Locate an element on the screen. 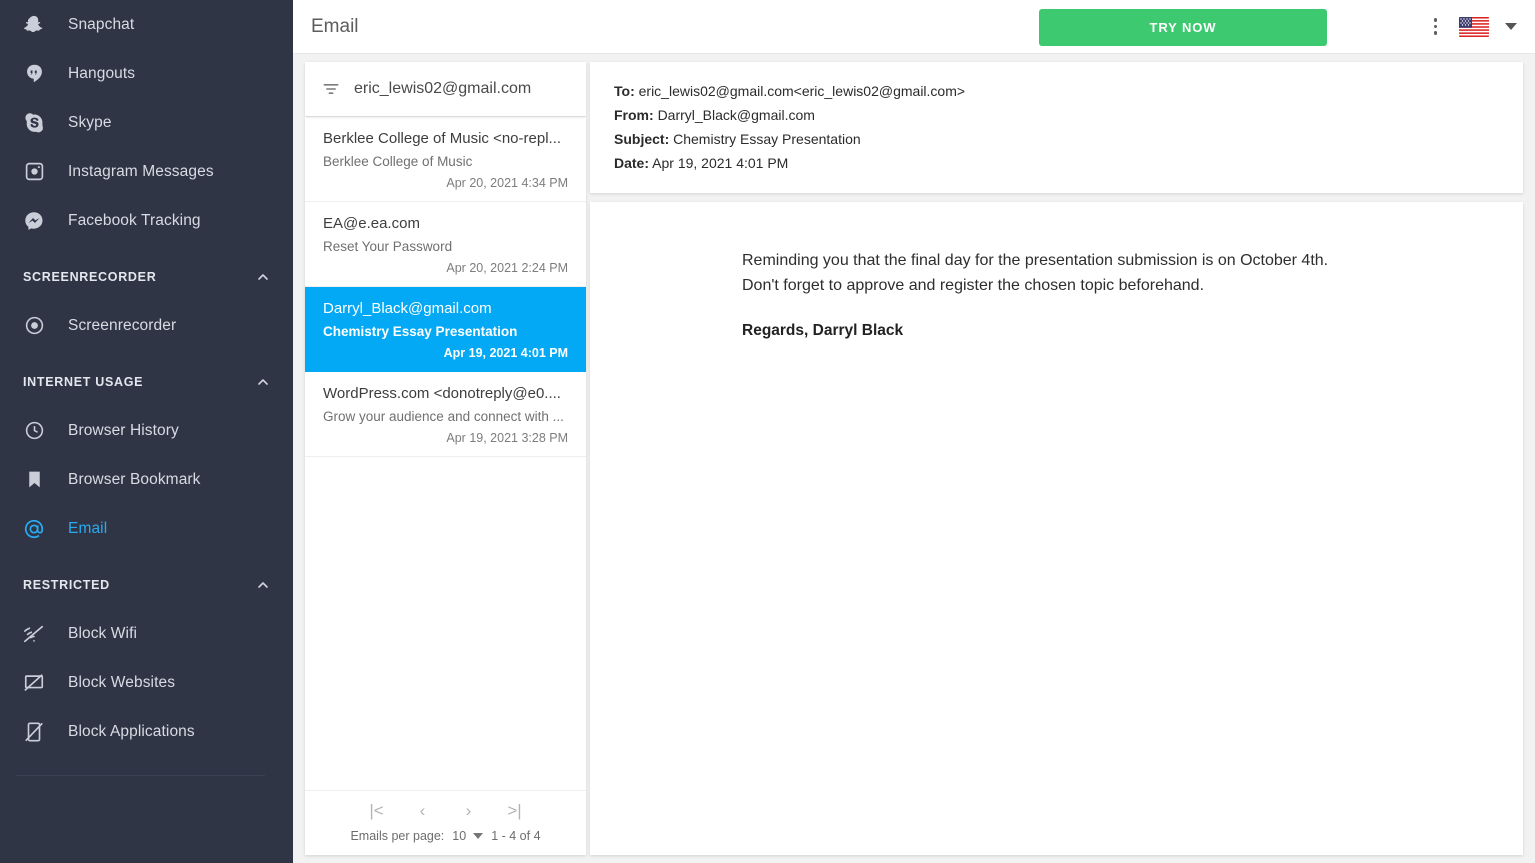 The width and height of the screenshot is (1535, 863). sidebar-section-title: INTERNET USAGE is located at coordinates (83, 382).